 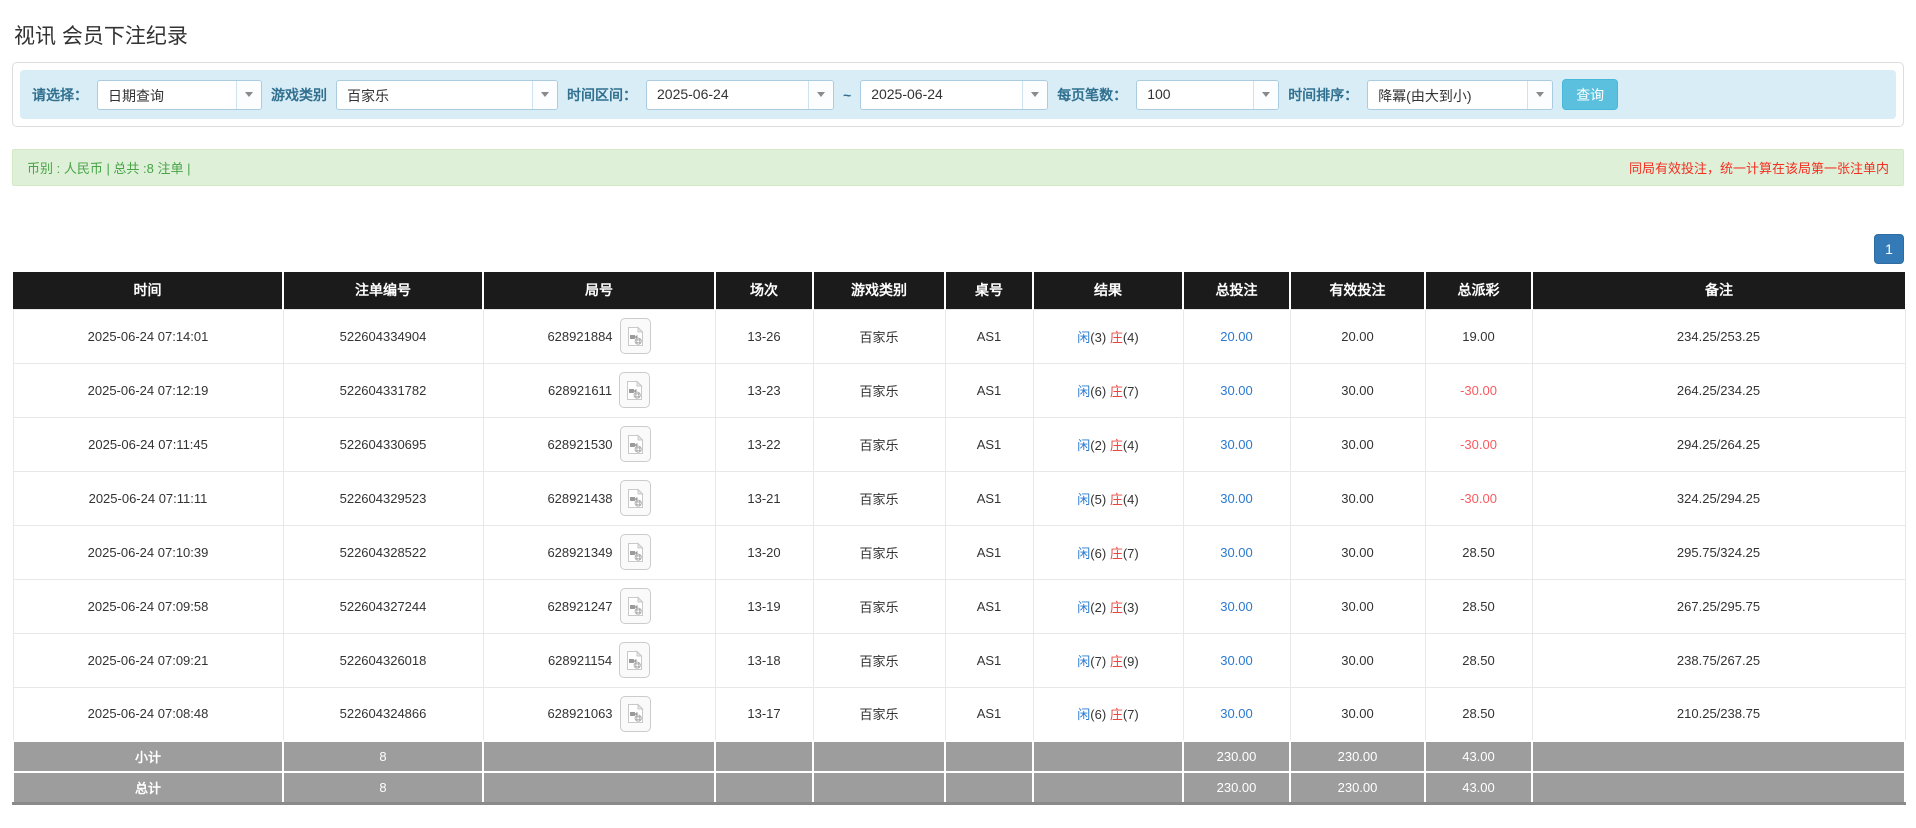 What do you see at coordinates (1130, 499) in the screenshot?
I see `banker-result-value: (4)` at bounding box center [1130, 499].